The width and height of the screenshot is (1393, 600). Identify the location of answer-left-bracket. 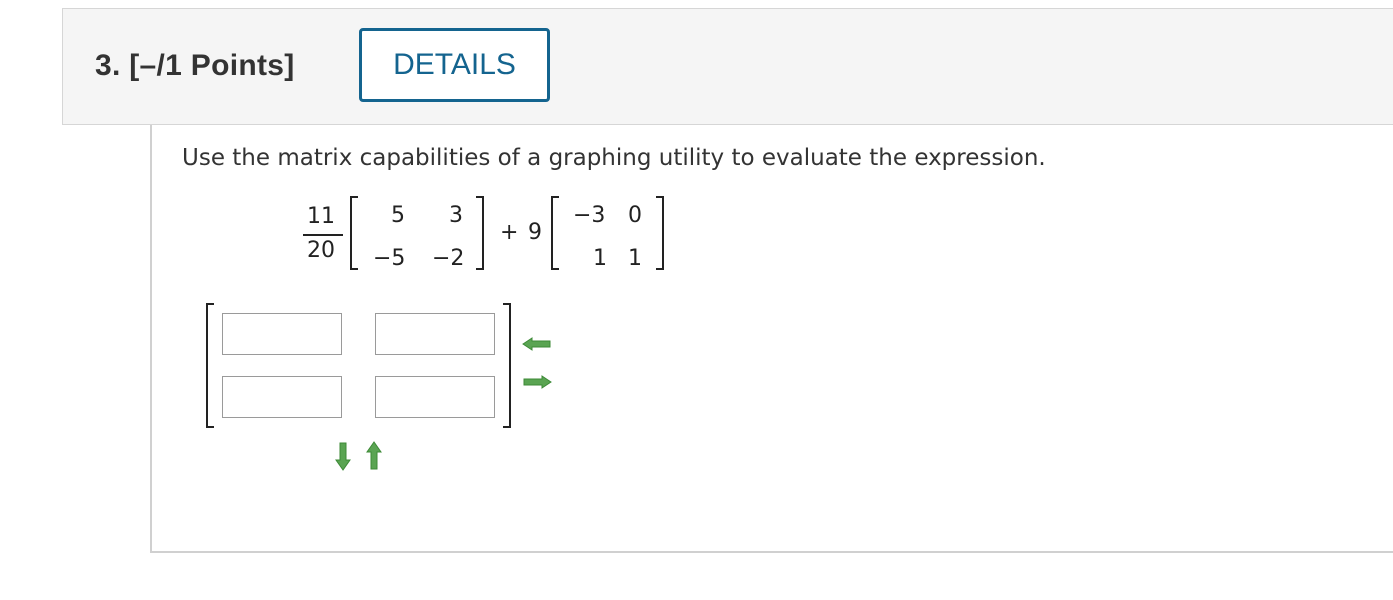
(210, 365).